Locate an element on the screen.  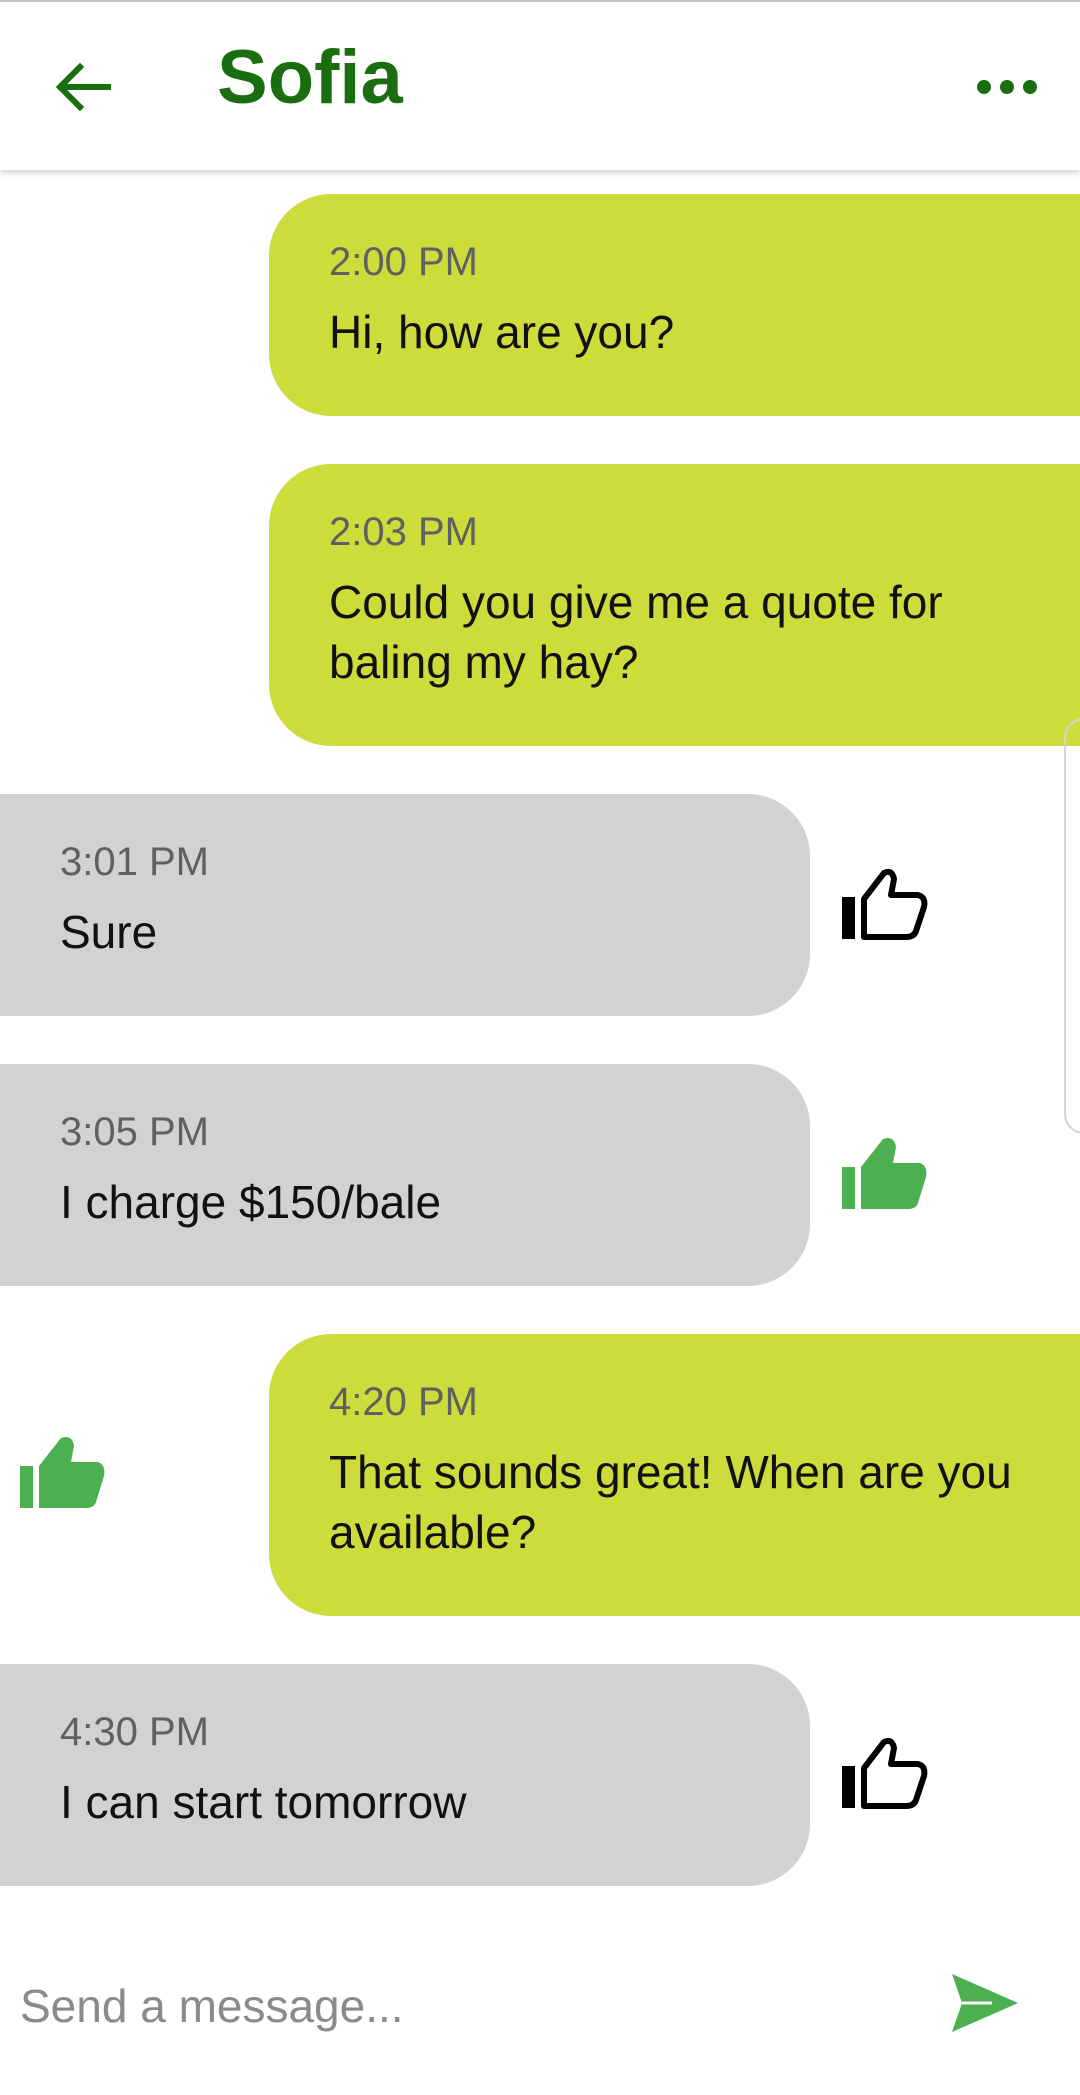
send-button is located at coordinates (985, 2003).